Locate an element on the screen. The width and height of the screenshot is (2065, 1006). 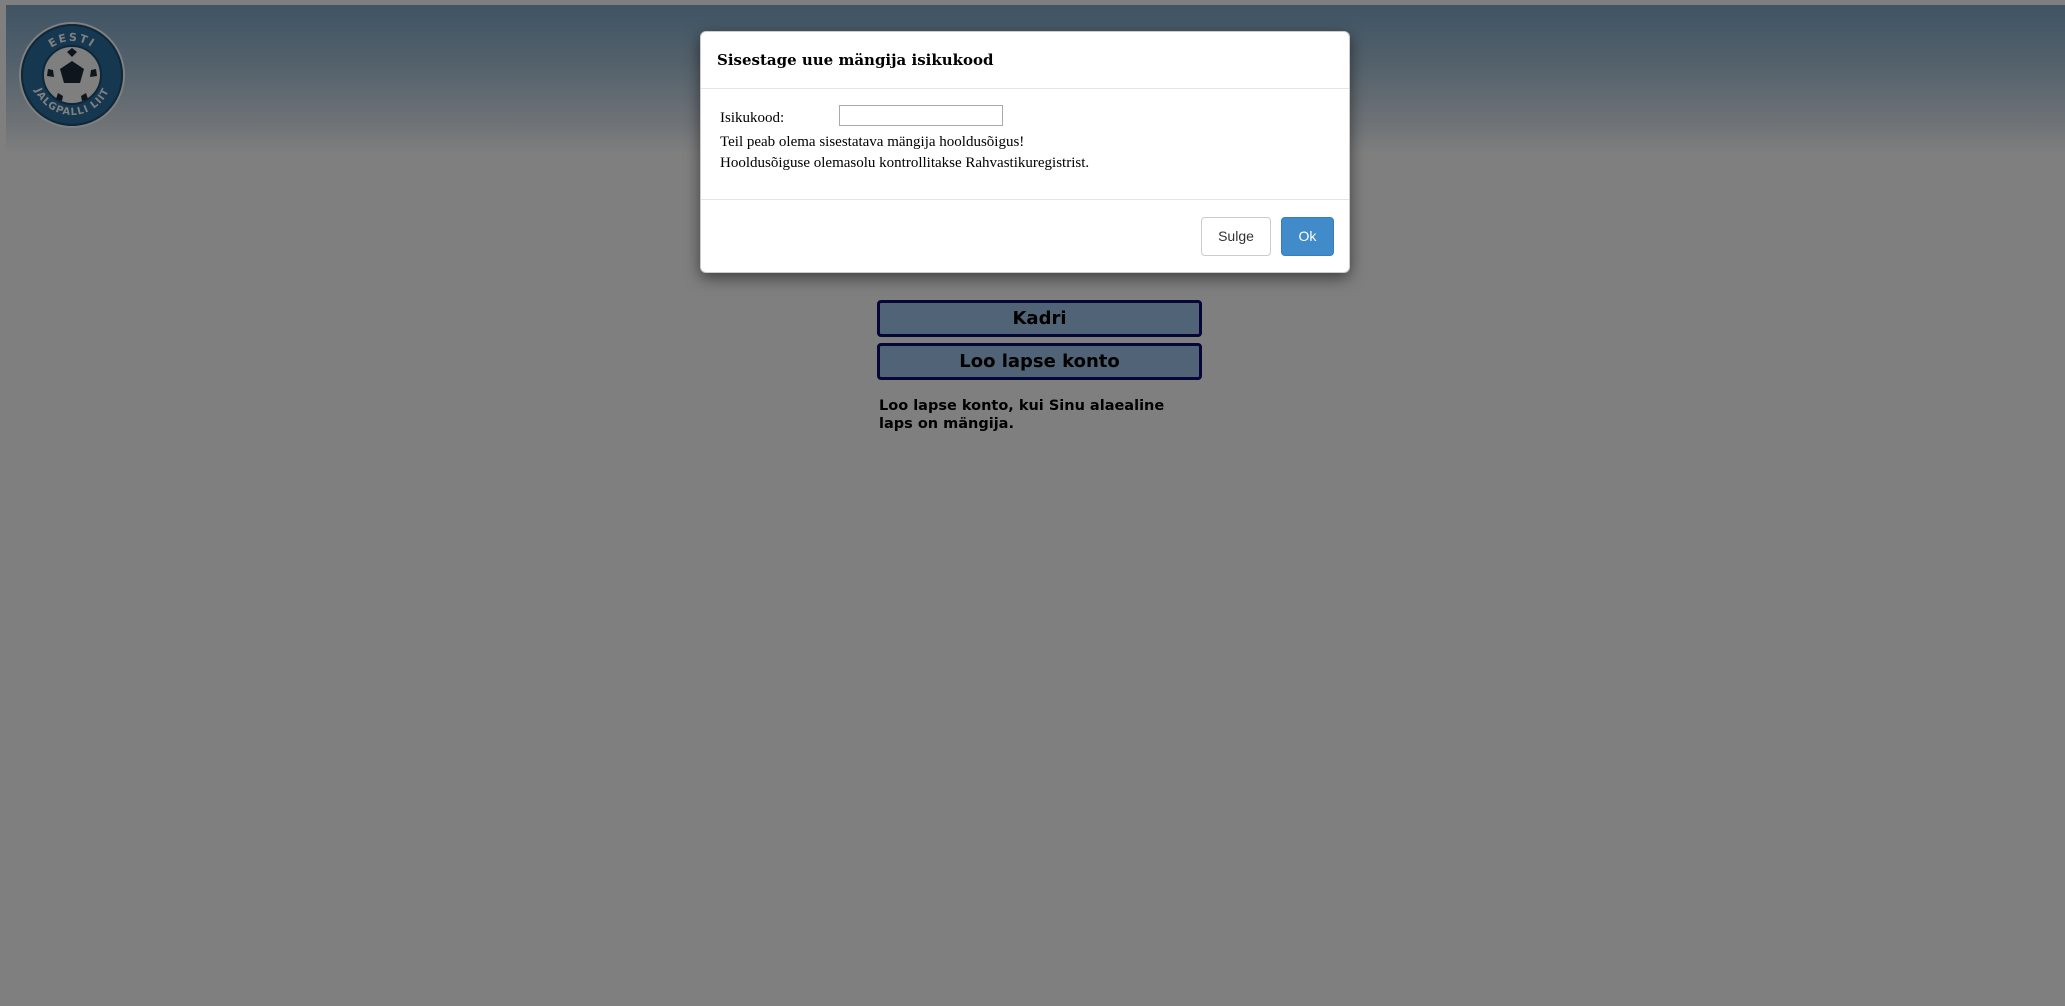
isikukood-label: Isikukood: is located at coordinates (752, 118).